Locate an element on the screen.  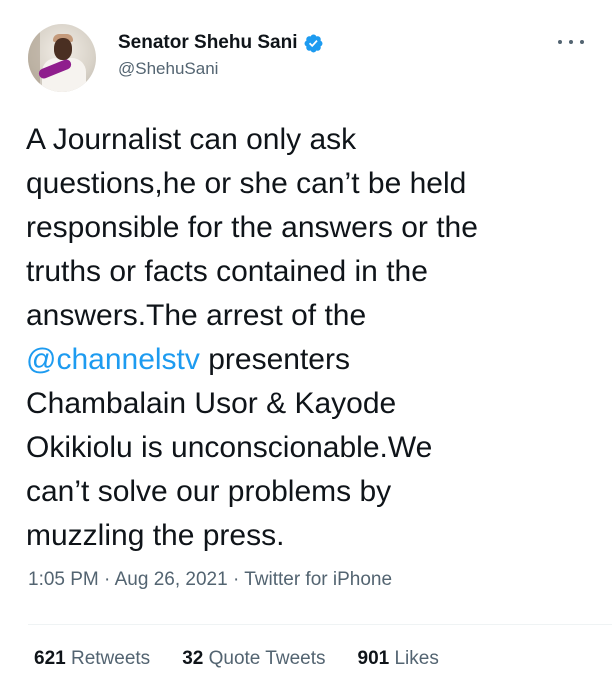
tweet-source: Twitter for iPhone is located at coordinates (318, 579).